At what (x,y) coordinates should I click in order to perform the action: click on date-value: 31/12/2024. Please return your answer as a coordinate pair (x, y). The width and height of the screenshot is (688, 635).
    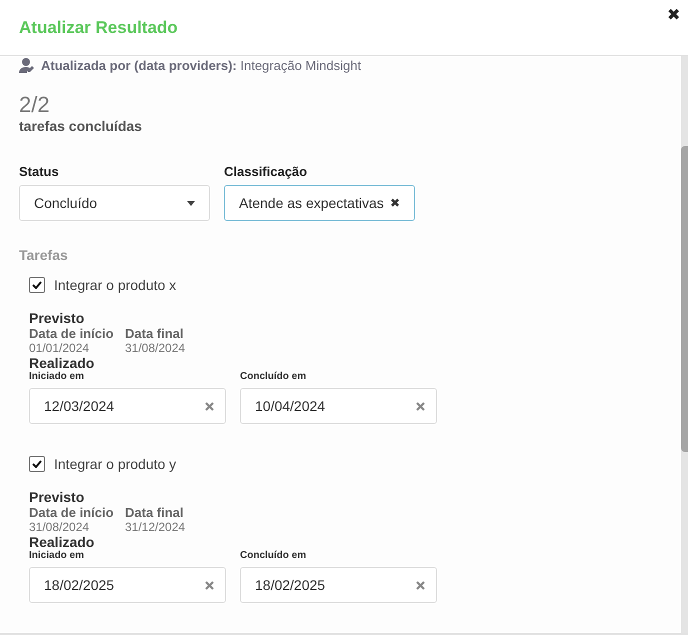
    Looking at the image, I should click on (155, 527).